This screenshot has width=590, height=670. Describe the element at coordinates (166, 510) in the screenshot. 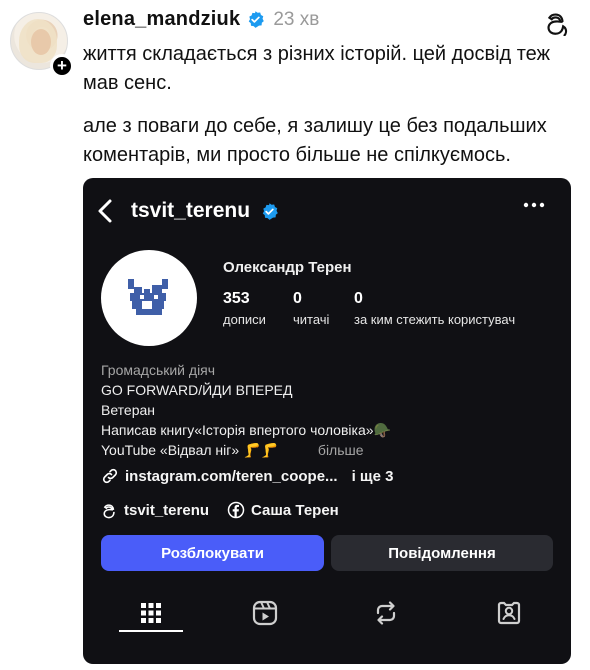

I see `threads-handle: tsvit_terenu` at that location.